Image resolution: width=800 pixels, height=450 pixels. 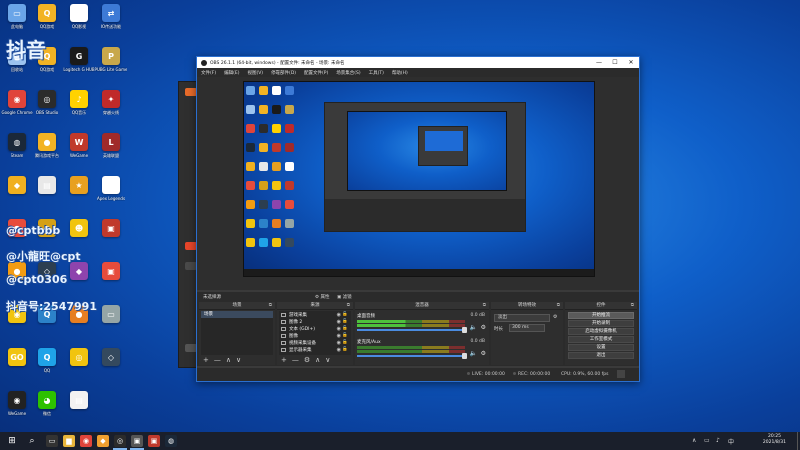 What do you see at coordinates (255, 73) in the screenshot?
I see `menu-view: 视图(V)` at bounding box center [255, 73].